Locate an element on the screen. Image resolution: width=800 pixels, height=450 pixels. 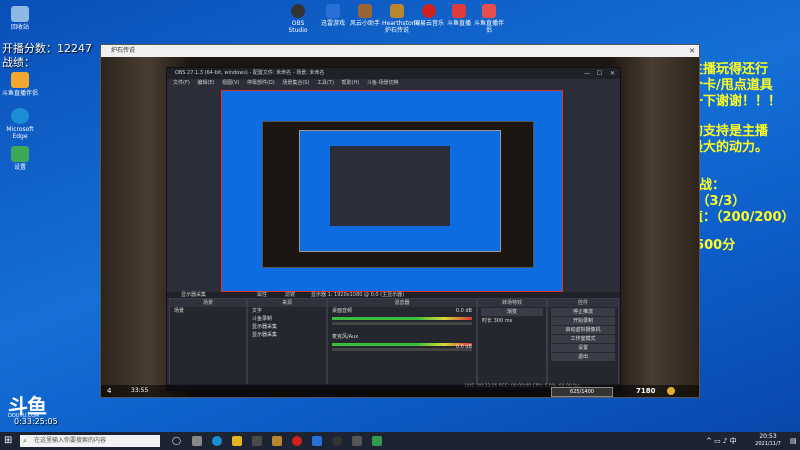
helper-icon is located at coordinates (365, 11).